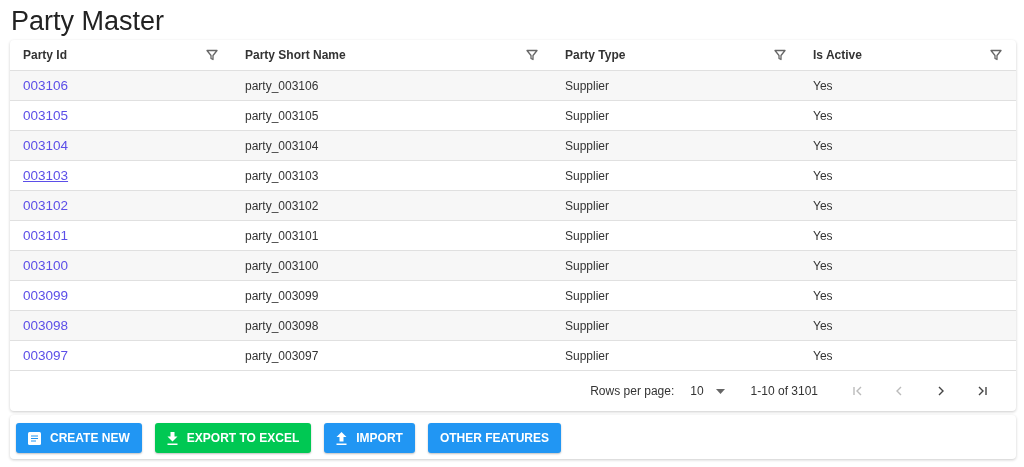 This screenshot has height=467, width=1024. Describe the element at coordinates (632, 391) in the screenshot. I see `rows-per-page-label: Rows per page:` at that location.